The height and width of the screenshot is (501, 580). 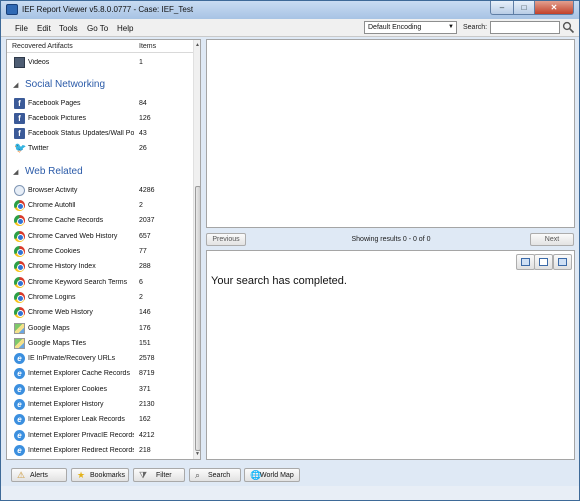 I want to click on menu-help: Help, so click(x=125, y=28).